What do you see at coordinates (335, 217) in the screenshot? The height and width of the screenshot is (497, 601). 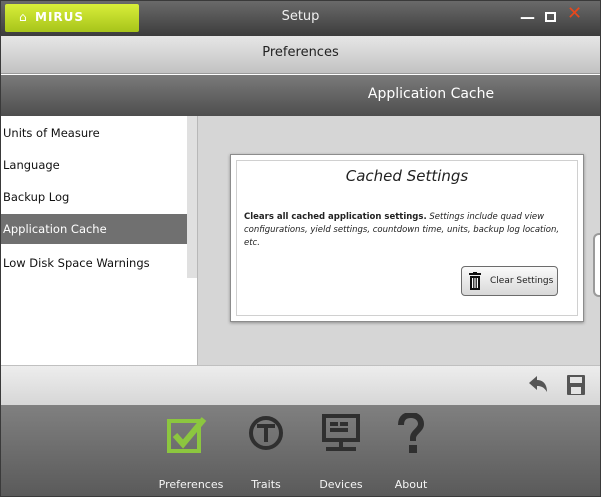 I see `description-bold: Clears all cached application settings.` at bounding box center [335, 217].